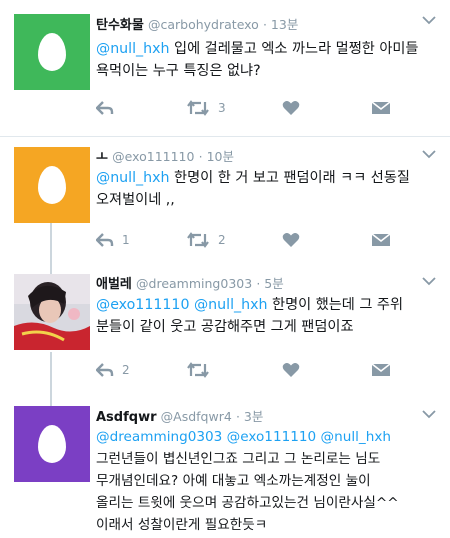 This screenshot has height=538, width=450. I want to click on user-handle: @carbohydratexo, so click(203, 24).